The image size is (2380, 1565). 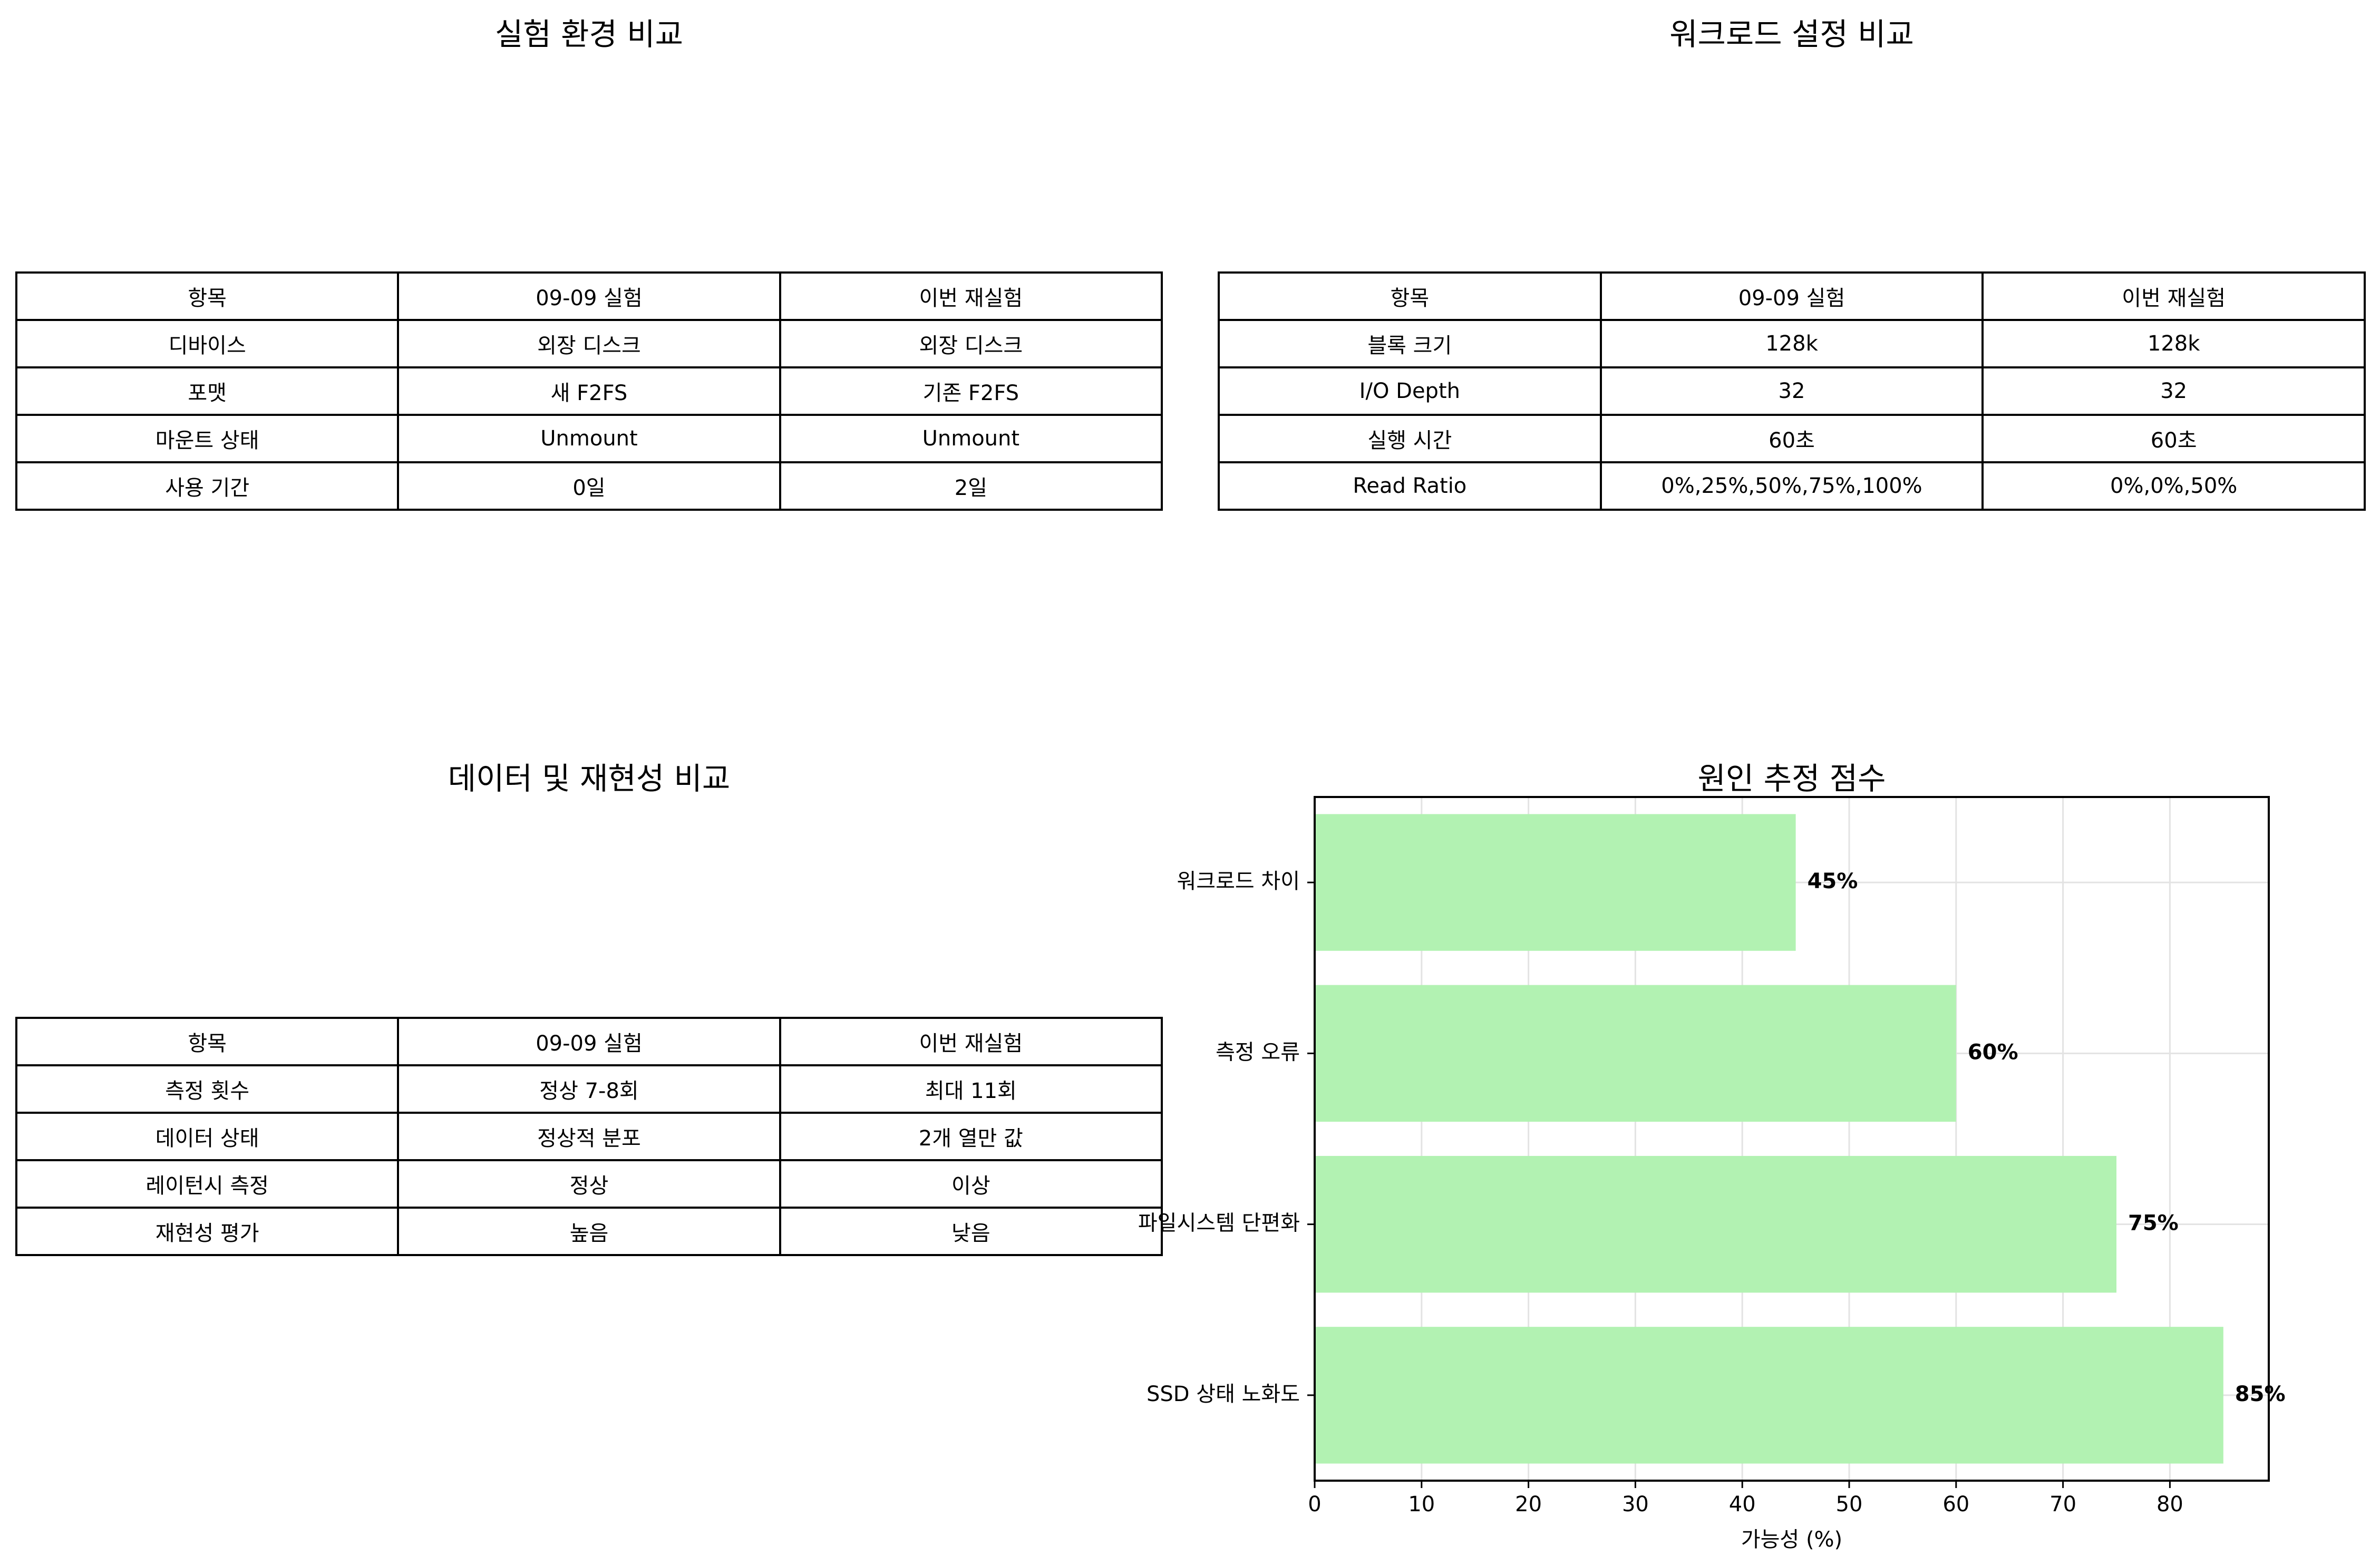 I want to click on y-tick-label: 파일시스템 단편화, so click(x=1219, y=1224).